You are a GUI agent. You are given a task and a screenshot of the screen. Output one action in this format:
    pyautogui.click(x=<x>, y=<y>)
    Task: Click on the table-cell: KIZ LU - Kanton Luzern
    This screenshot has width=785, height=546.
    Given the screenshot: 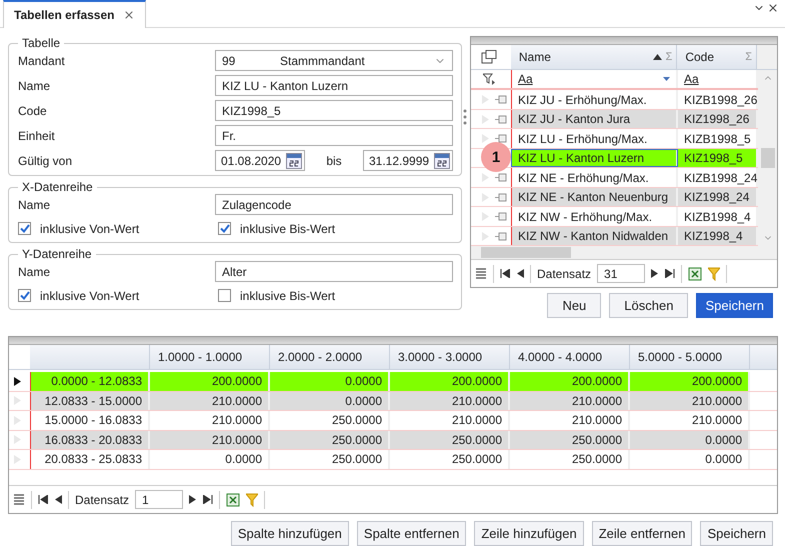 What is the action you would take?
    pyautogui.click(x=594, y=158)
    